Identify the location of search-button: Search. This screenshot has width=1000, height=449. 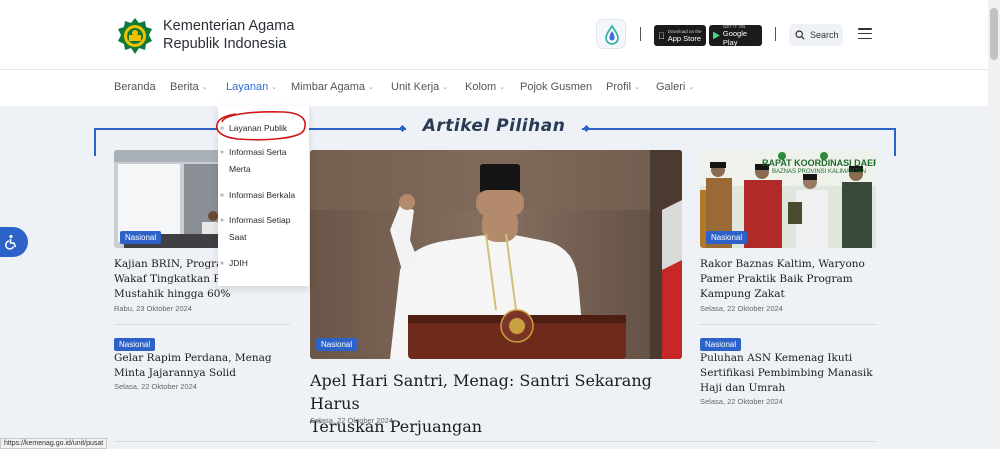
(816, 35).